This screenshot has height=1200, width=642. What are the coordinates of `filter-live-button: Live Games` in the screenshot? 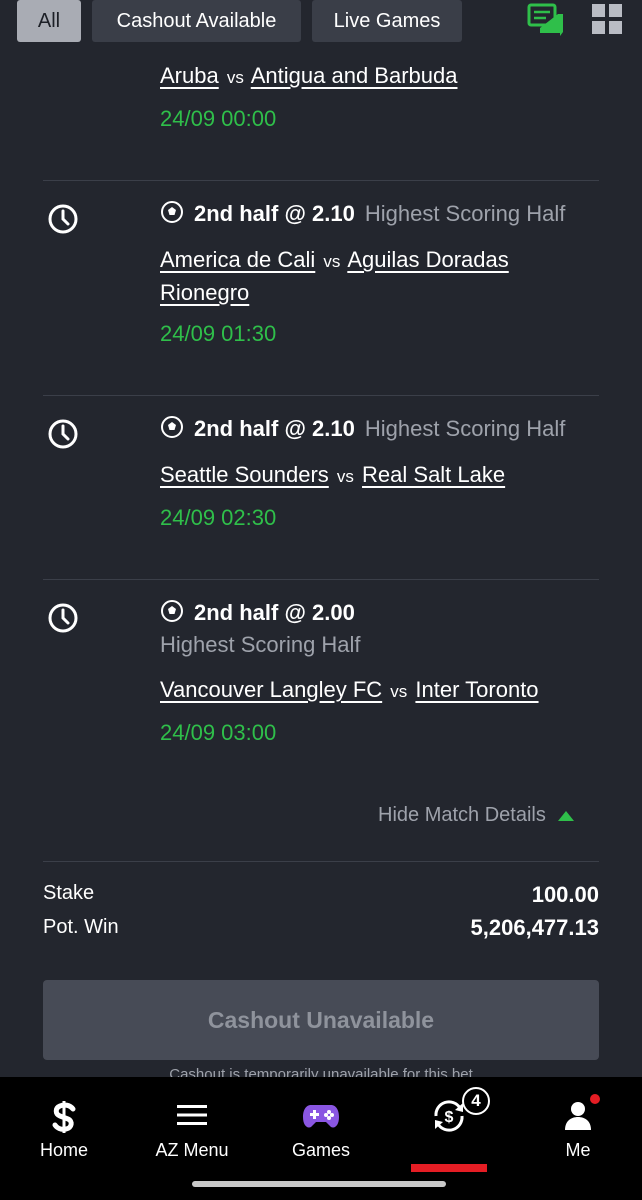 It's located at (387, 21).